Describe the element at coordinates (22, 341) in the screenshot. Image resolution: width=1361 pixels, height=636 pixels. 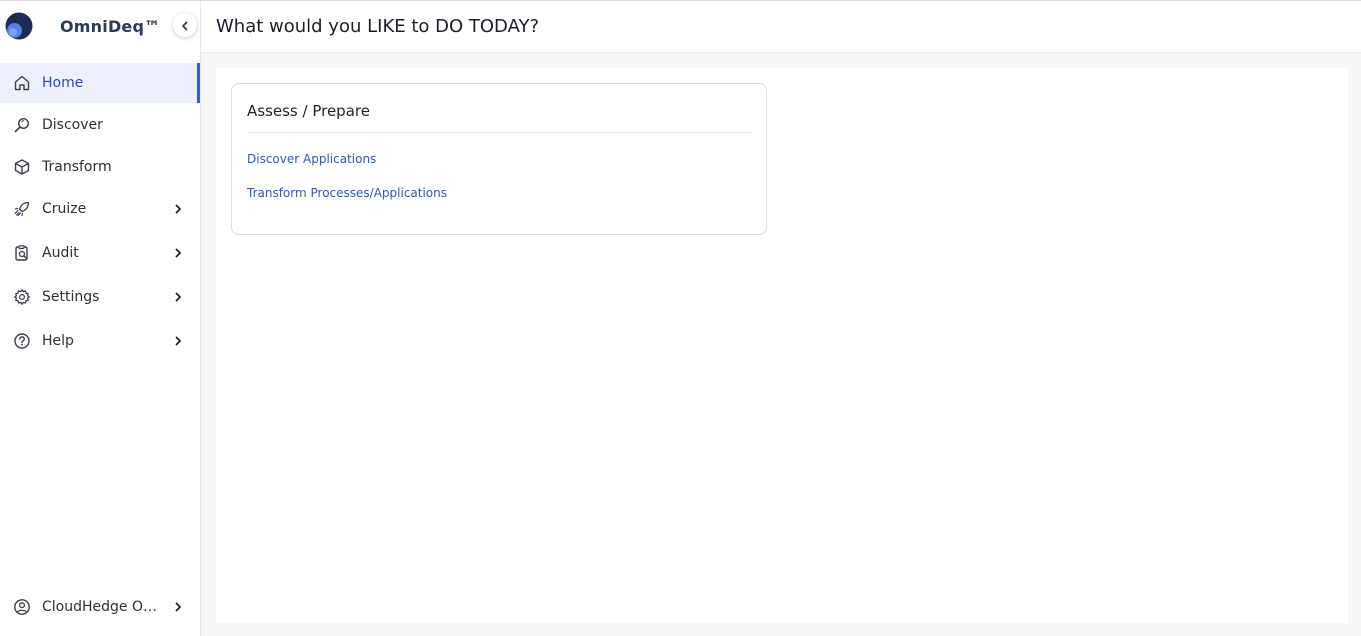
I see `help-icon` at that location.